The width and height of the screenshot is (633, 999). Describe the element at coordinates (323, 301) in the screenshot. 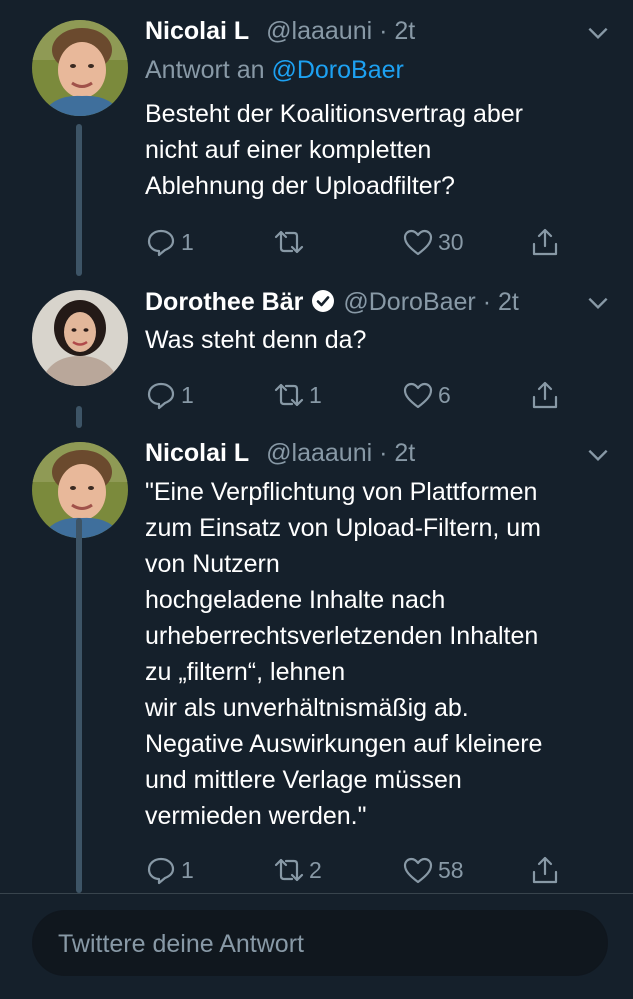

I see `verified-badge-icon` at that location.